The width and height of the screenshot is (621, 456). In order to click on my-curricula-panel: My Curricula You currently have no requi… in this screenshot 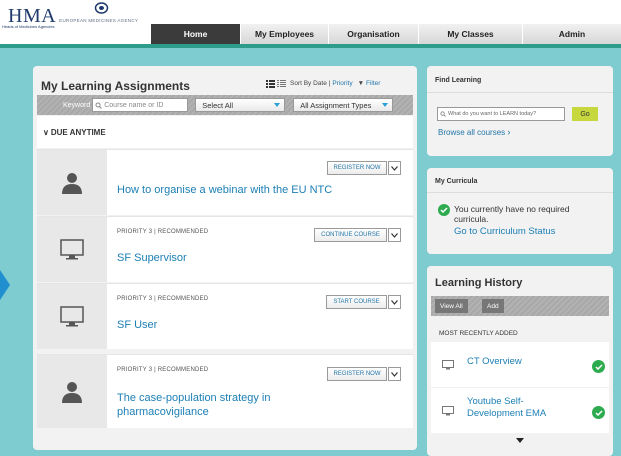, I will do `click(520, 211)`.